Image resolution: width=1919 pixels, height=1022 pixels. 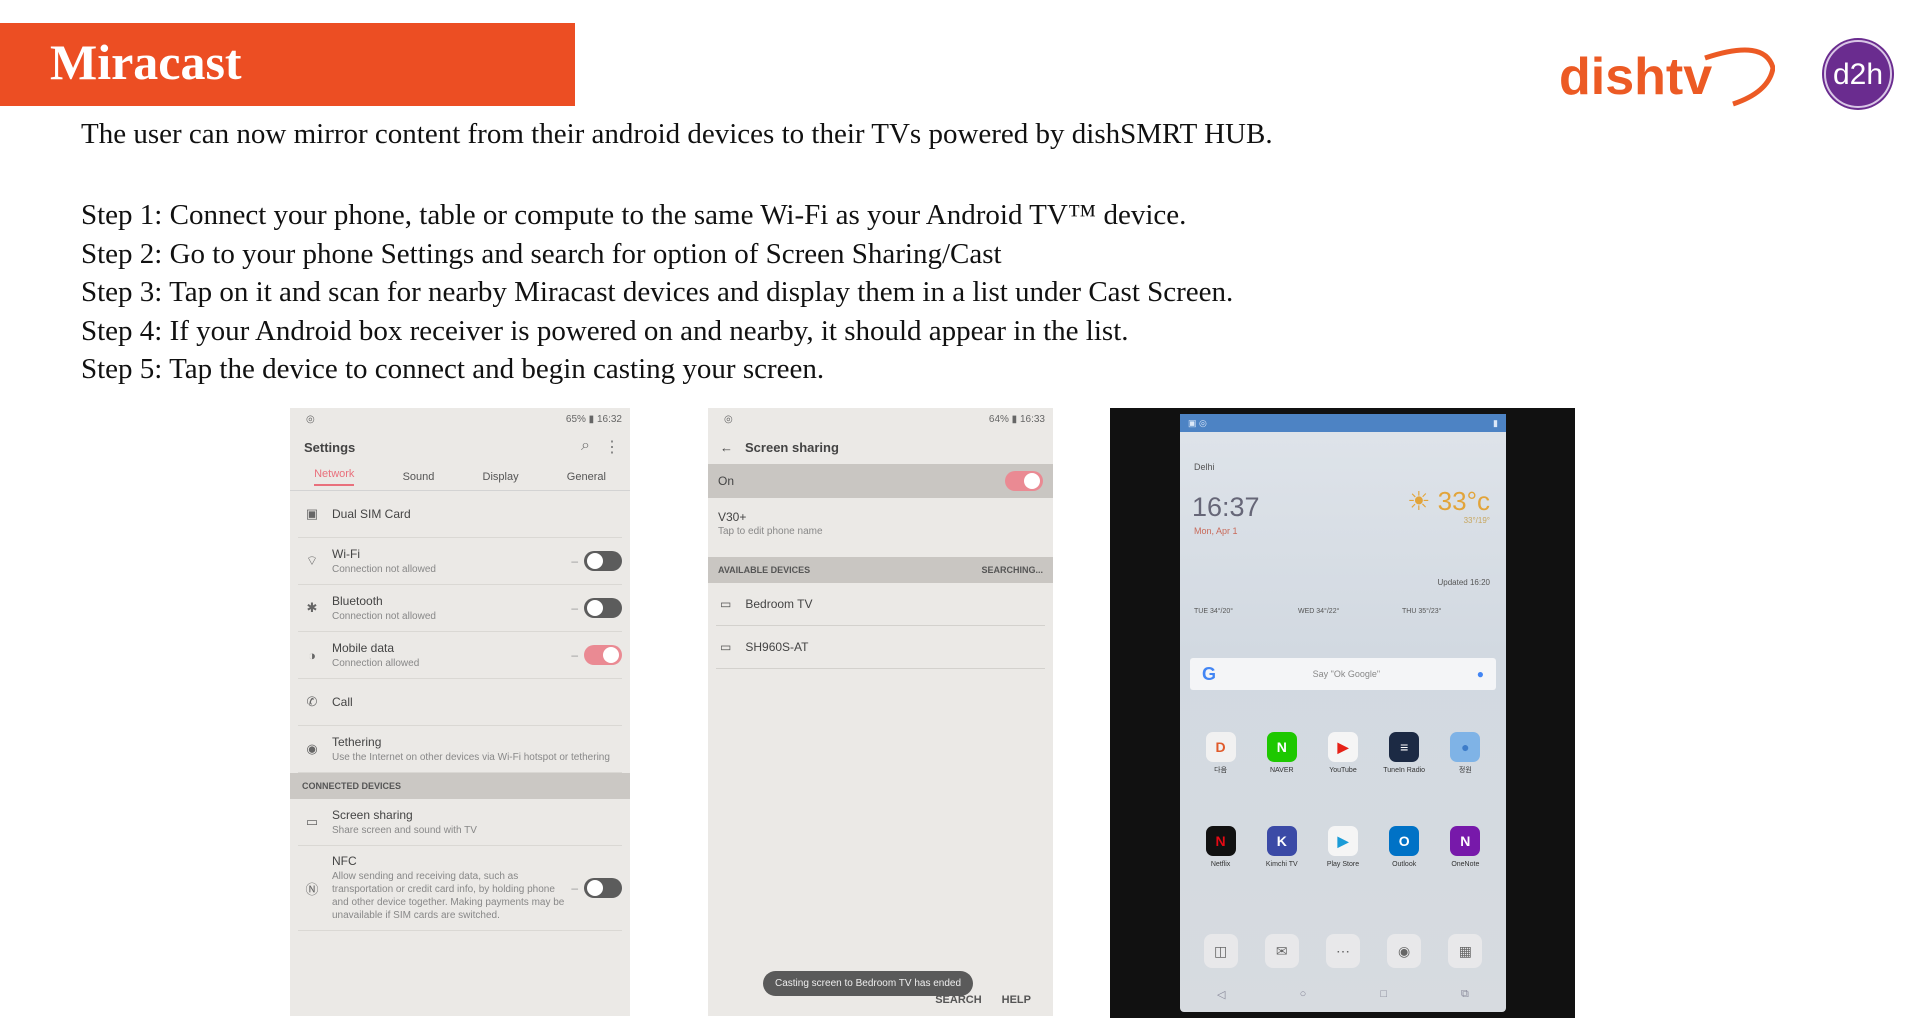 What do you see at coordinates (1476, 520) in the screenshot?
I see `temp-range: 33°/19°` at bounding box center [1476, 520].